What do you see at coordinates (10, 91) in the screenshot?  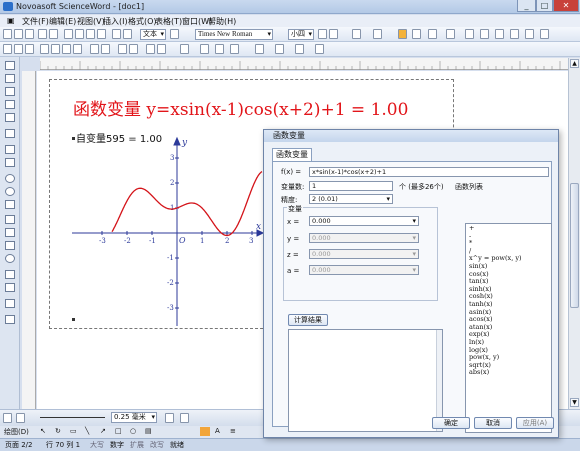 I see `arrow-tool-icon` at bounding box center [10, 91].